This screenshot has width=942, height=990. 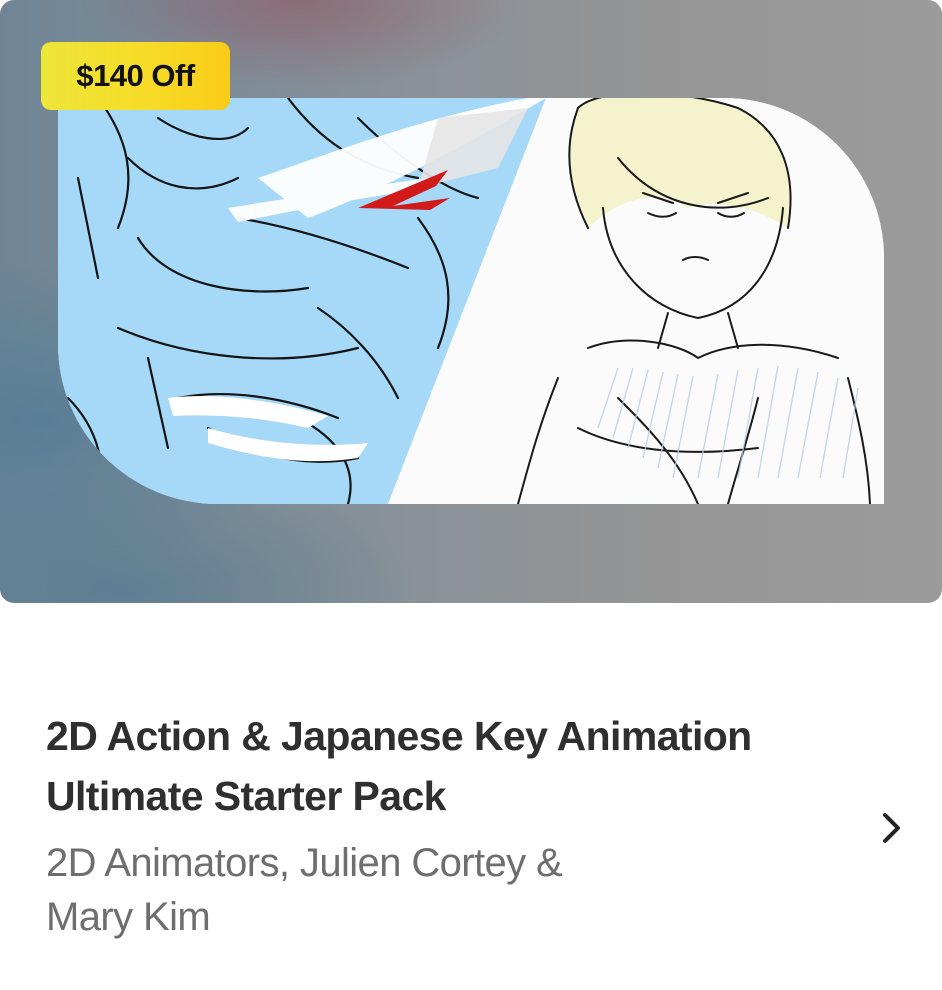 I want to click on course-title-line1: 2D Action & Japanese Key Animation, so click(x=399, y=736).